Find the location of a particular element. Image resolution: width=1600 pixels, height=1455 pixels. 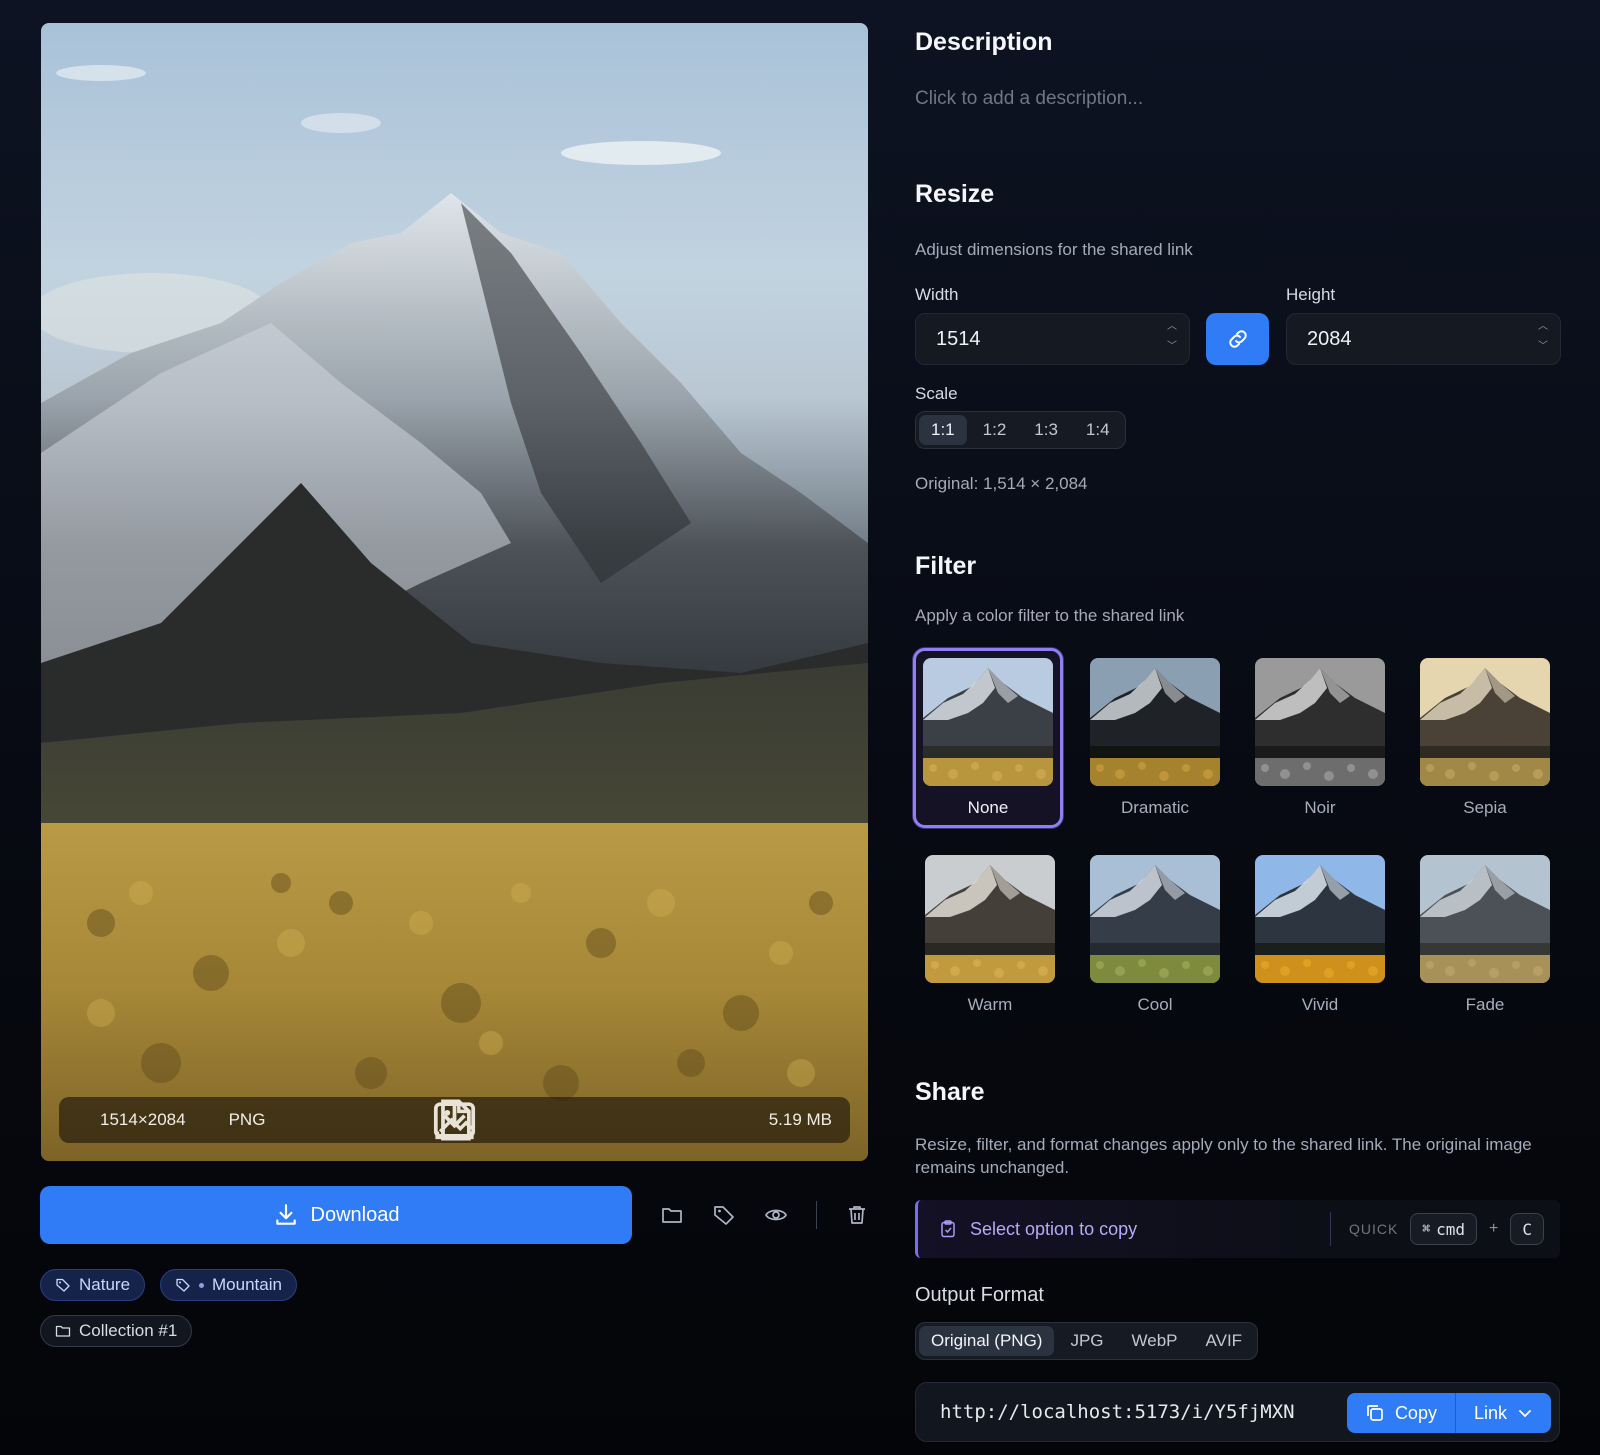

share-url: http://localhost:5173/i/Y5fjMXN is located at coordinates (1126, 1412).